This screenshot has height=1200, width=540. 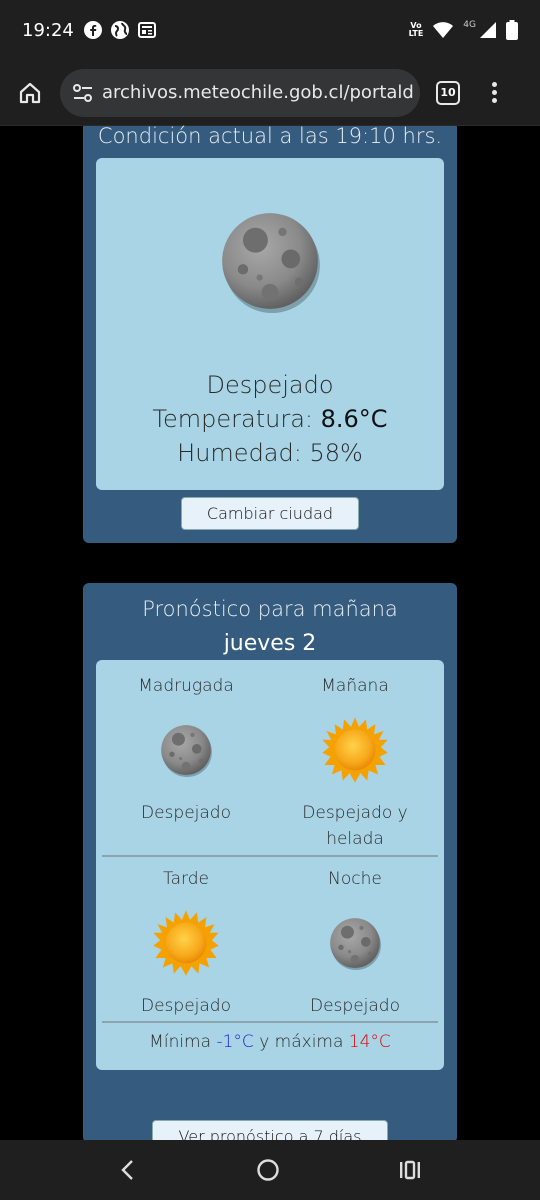 I want to click on site-settings-icon, so click(x=83, y=93).